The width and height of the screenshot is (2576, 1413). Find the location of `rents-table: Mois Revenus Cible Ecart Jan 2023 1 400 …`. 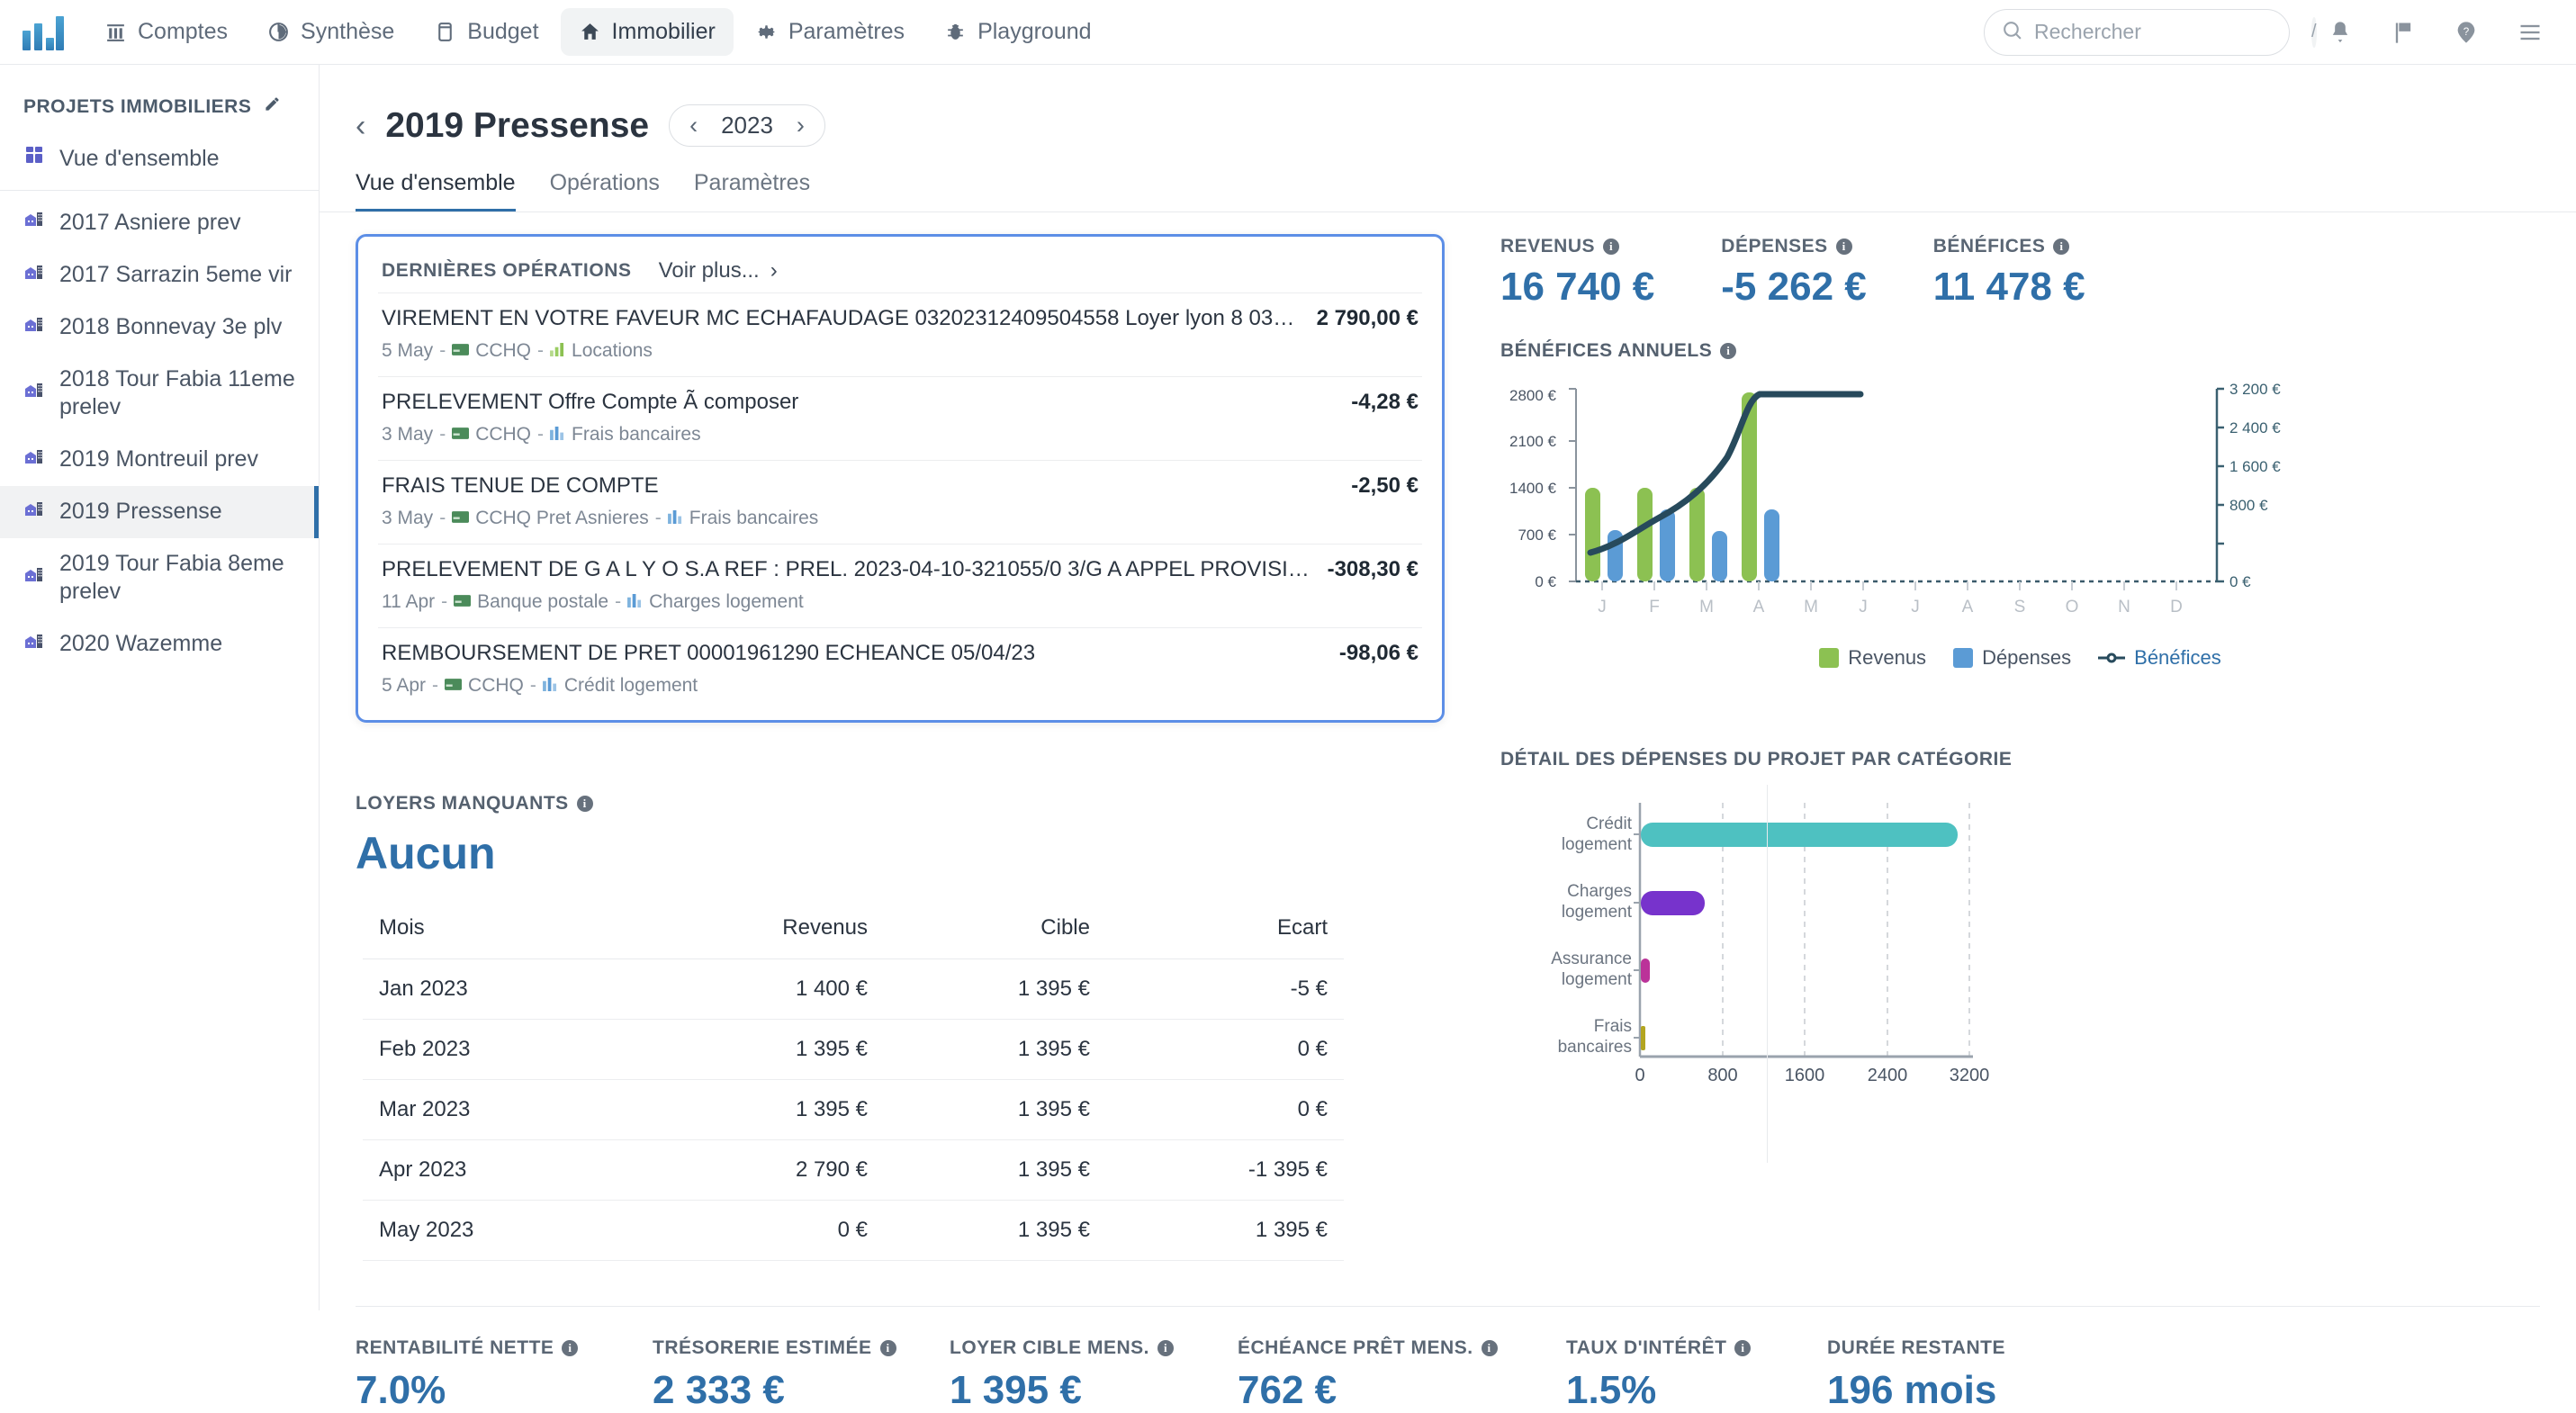

rents-table: Mois Revenus Cible Ecart Jan 2023 1 400 … is located at coordinates (853, 1082).